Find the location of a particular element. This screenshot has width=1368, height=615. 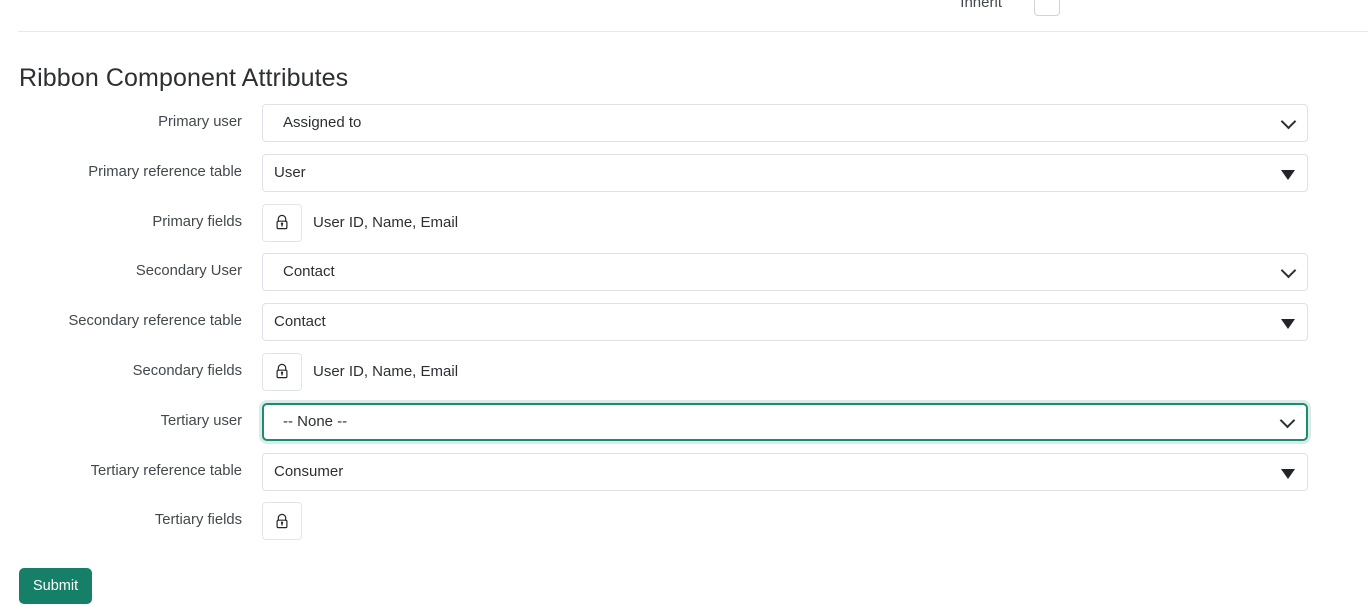

label-primary-reference-table: Primary reference table is located at coordinates (165, 171).